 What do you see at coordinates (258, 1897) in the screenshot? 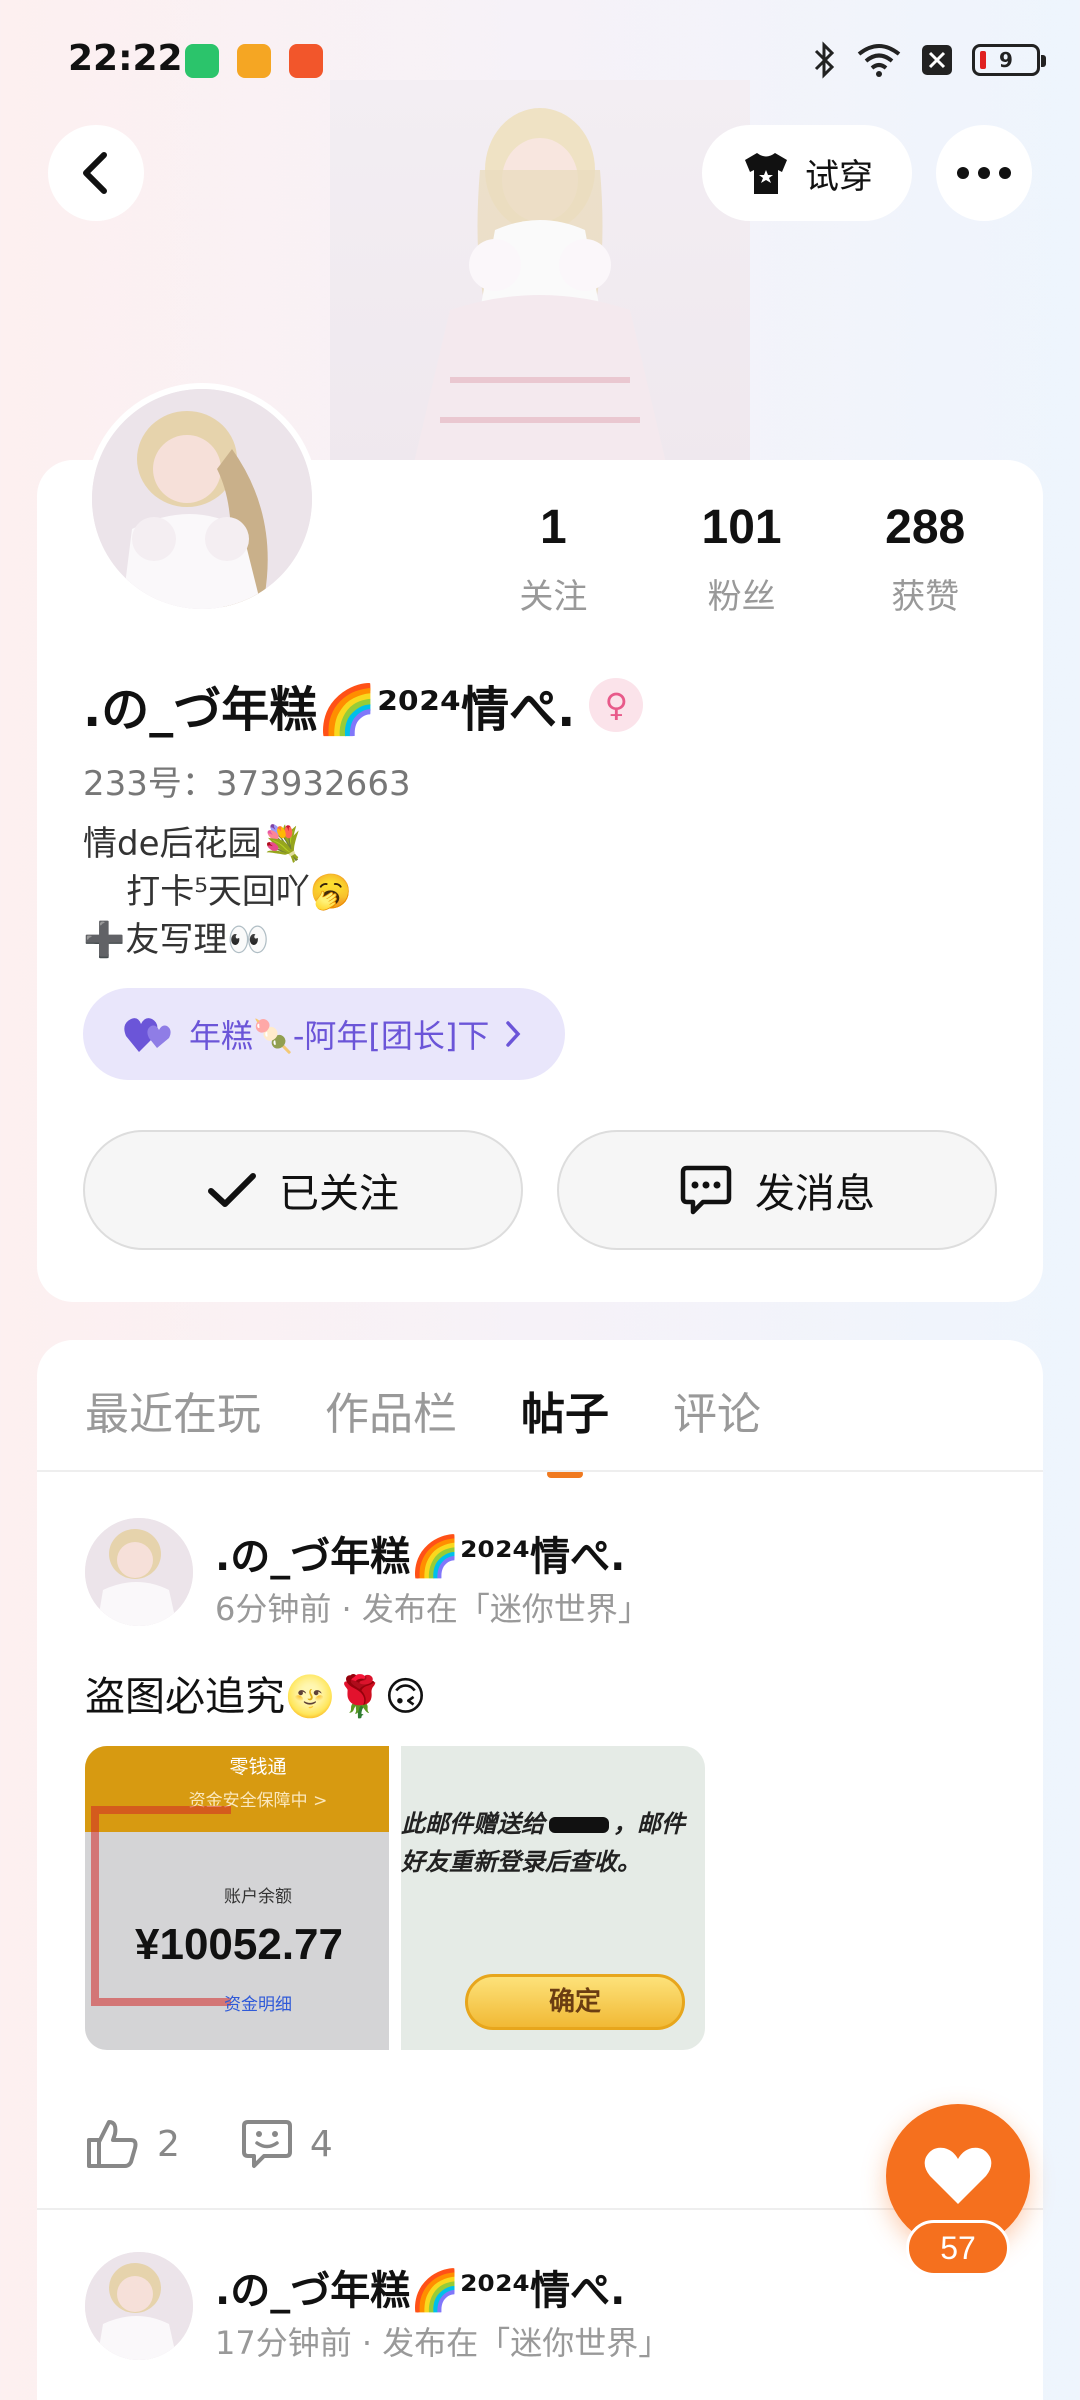
I see `wallet-balance-label: 账户余额` at bounding box center [258, 1897].